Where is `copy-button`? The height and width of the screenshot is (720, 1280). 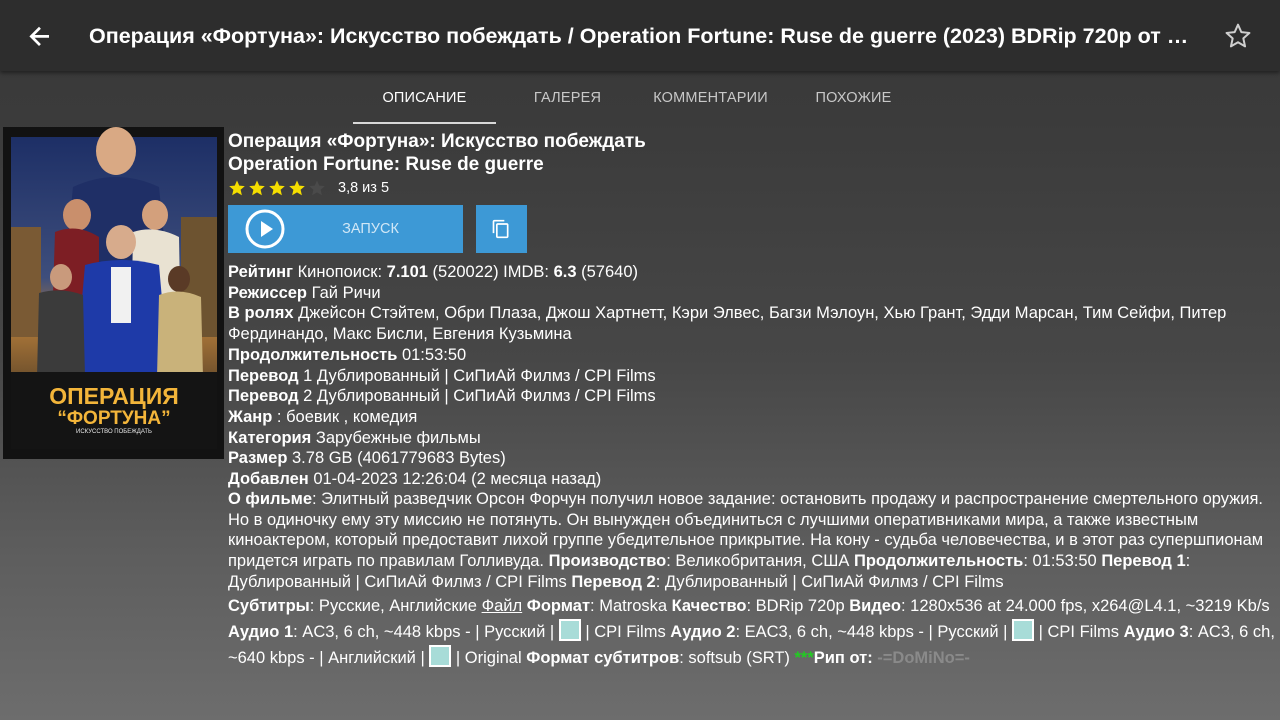 copy-button is located at coordinates (501, 229).